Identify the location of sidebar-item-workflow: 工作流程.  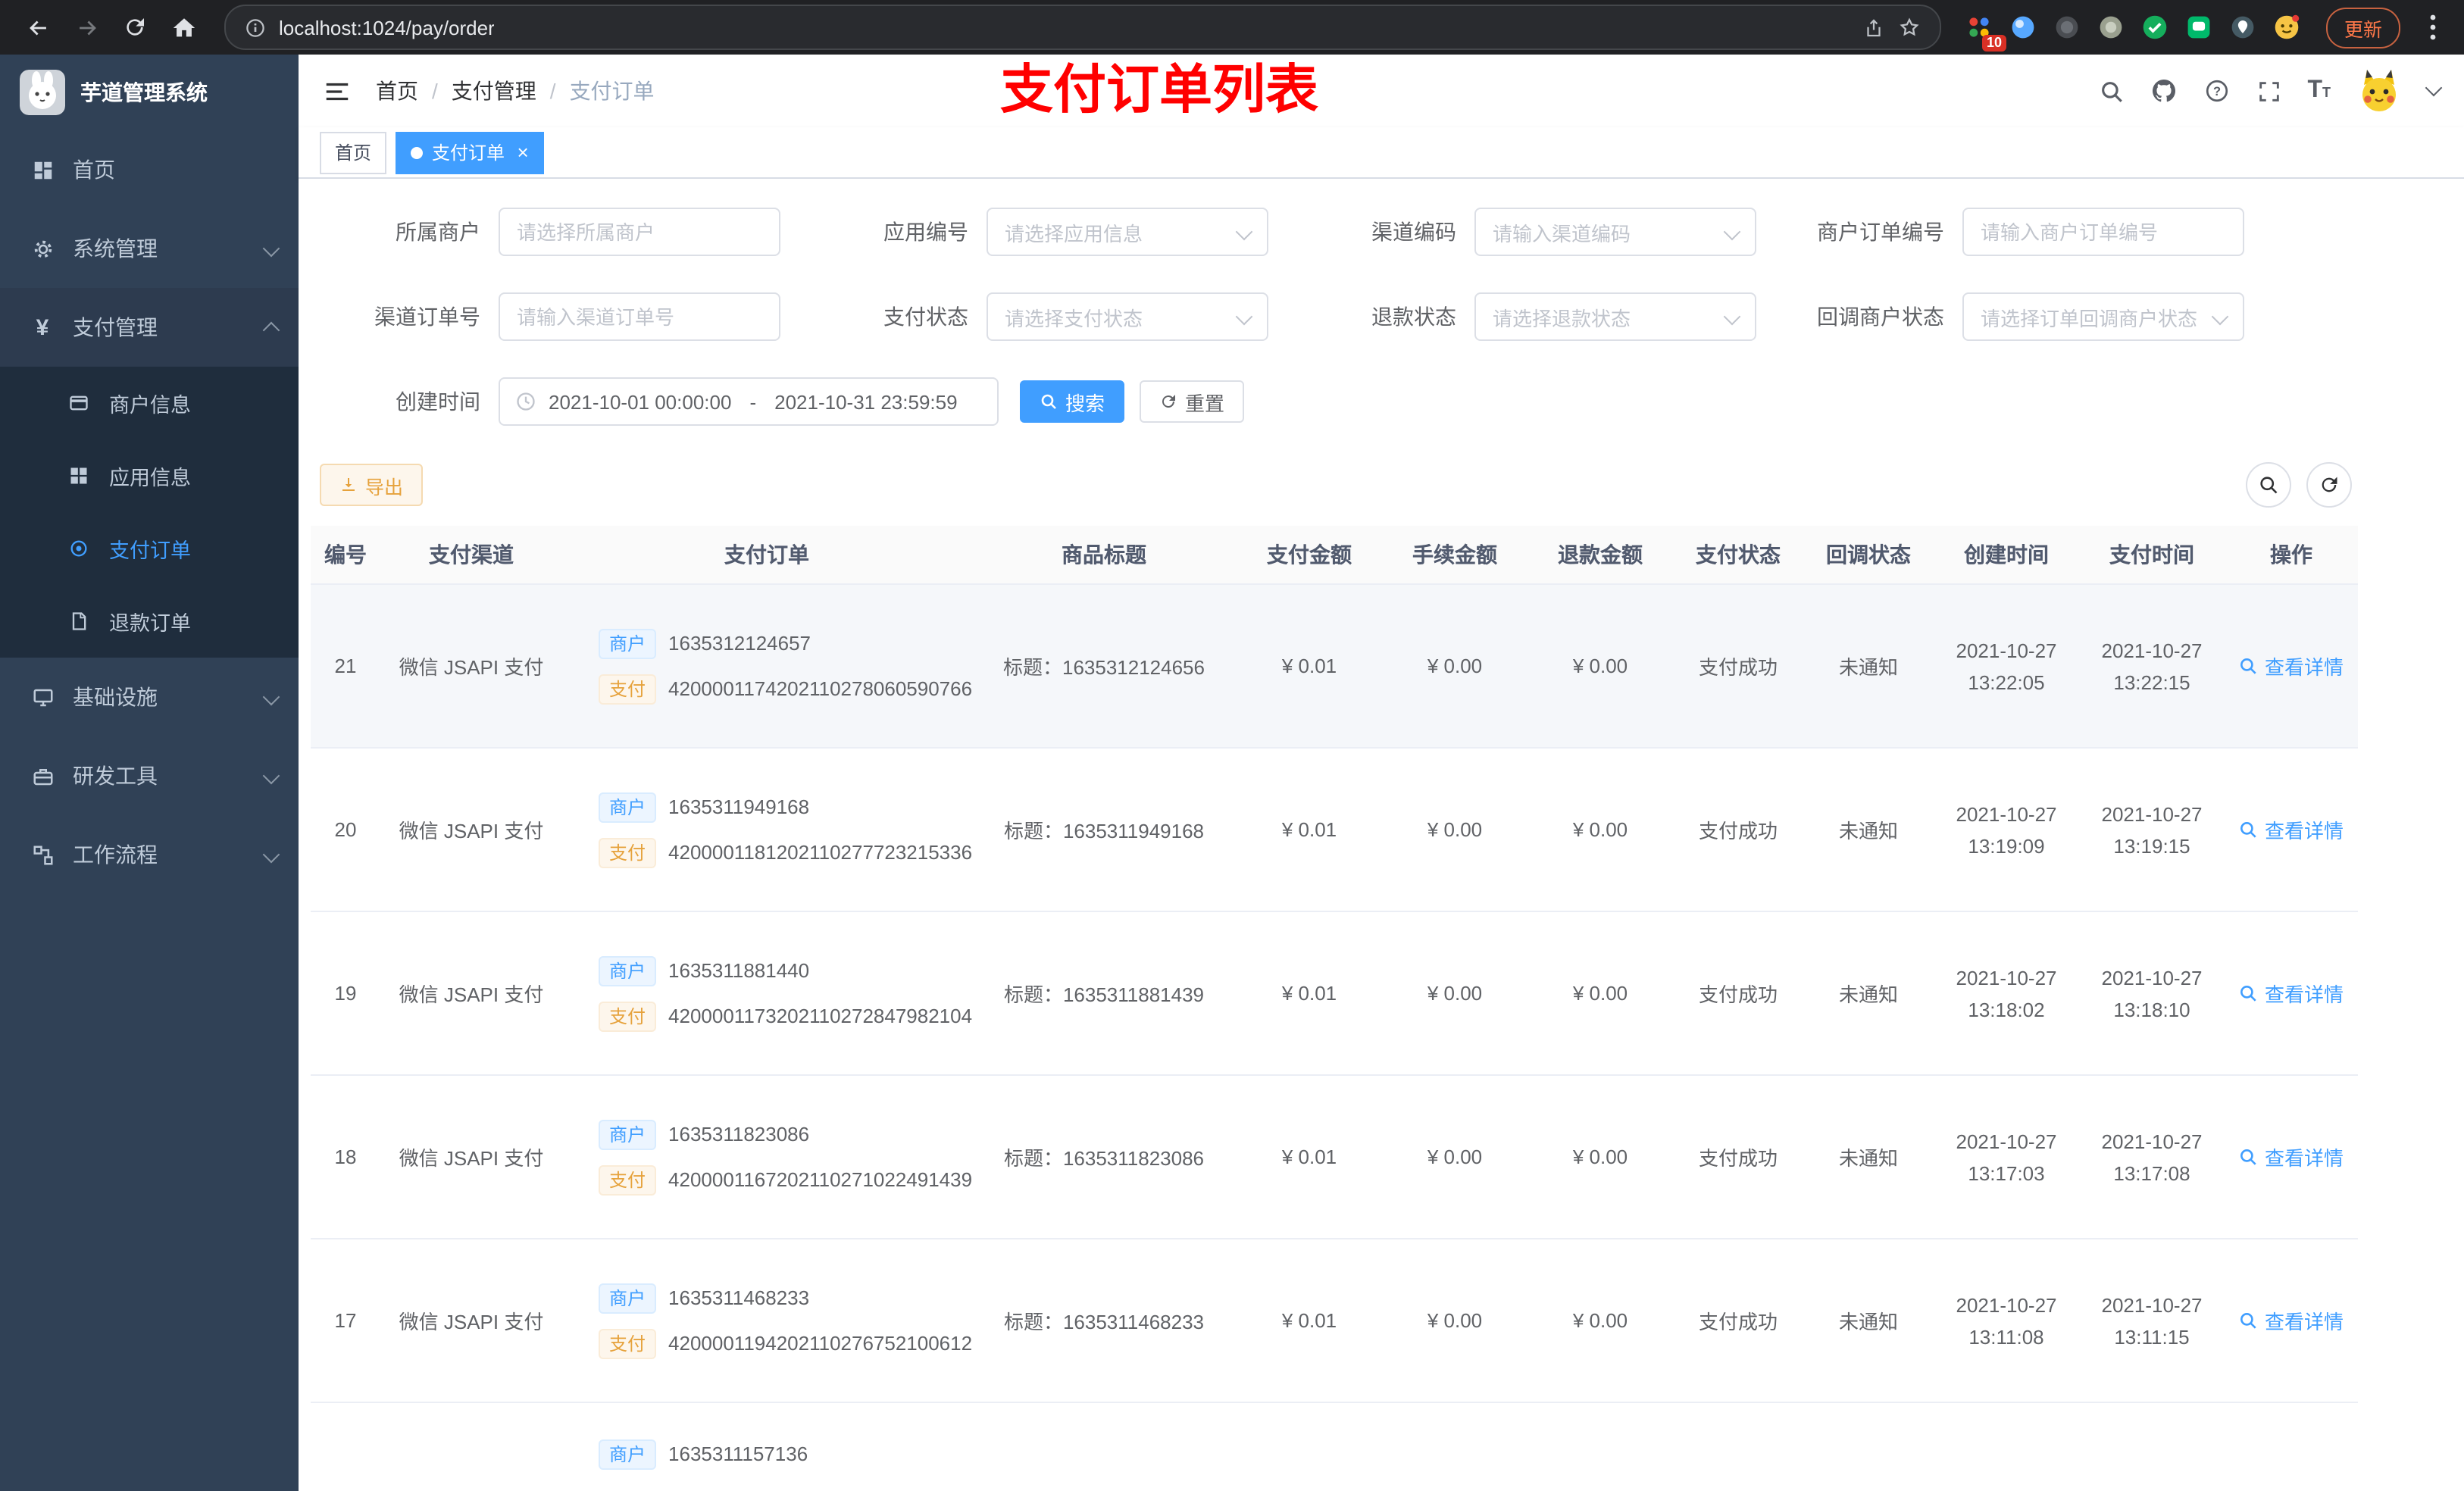
(149, 854).